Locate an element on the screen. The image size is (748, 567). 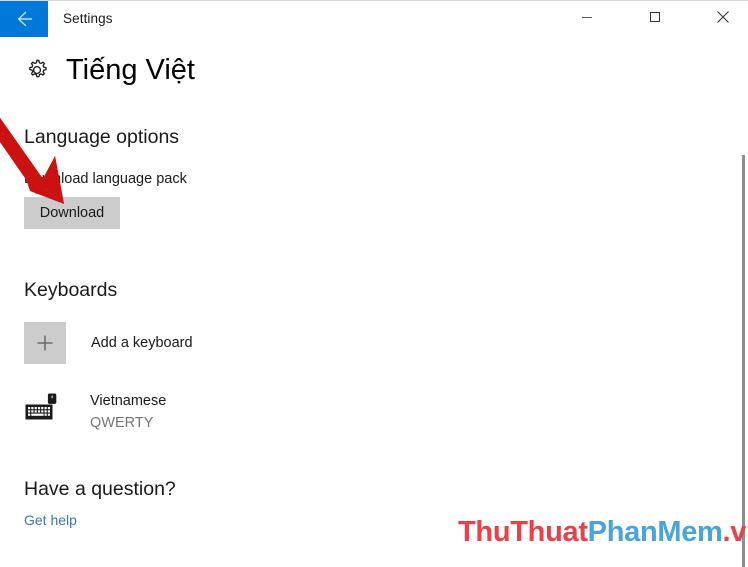
gear-icon is located at coordinates (37, 70).